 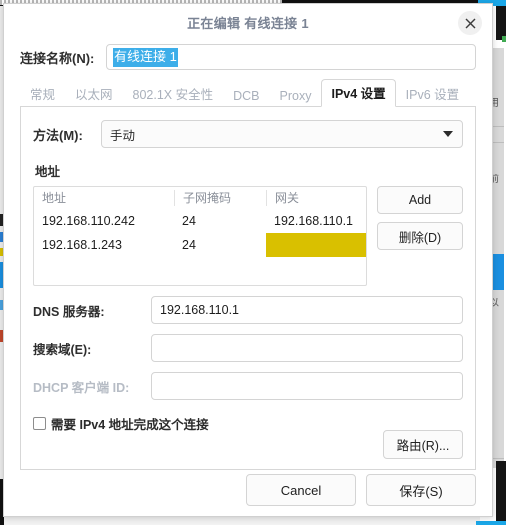 I want to click on background-right-green-marker, so click(x=504, y=39).